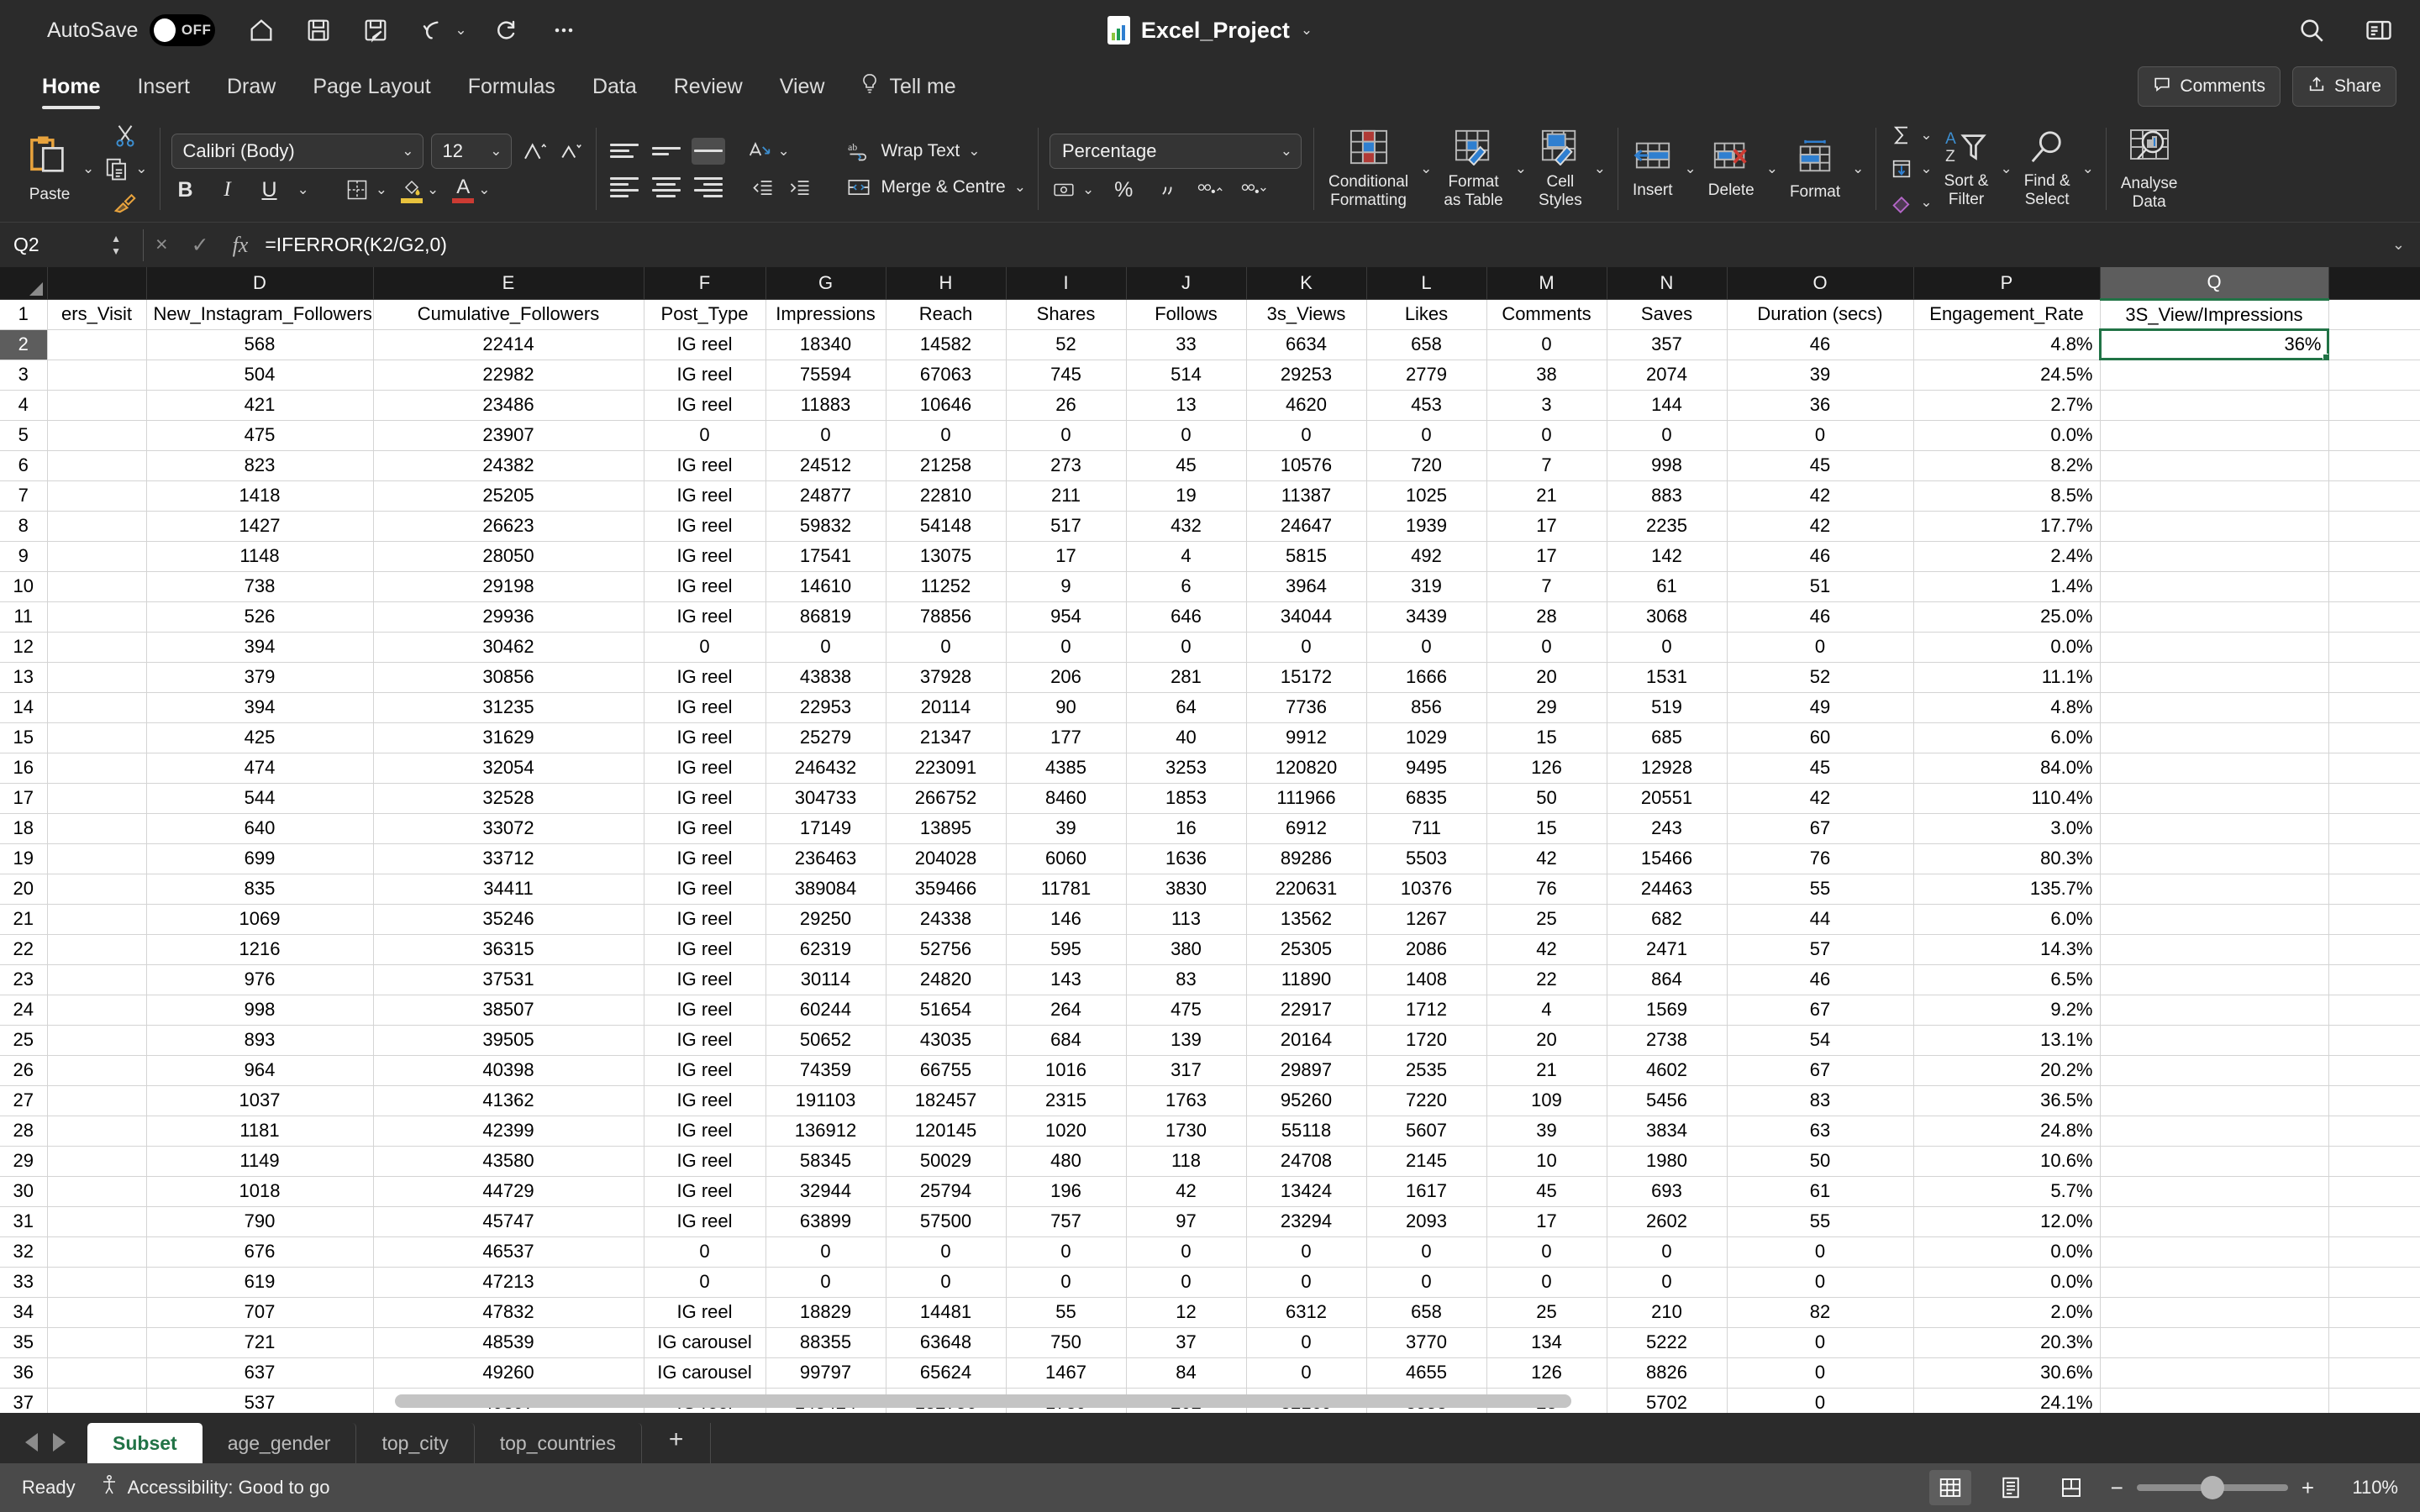  What do you see at coordinates (1368, 169) in the screenshot?
I see `conditional-formatting-button: Conditional Formatting` at bounding box center [1368, 169].